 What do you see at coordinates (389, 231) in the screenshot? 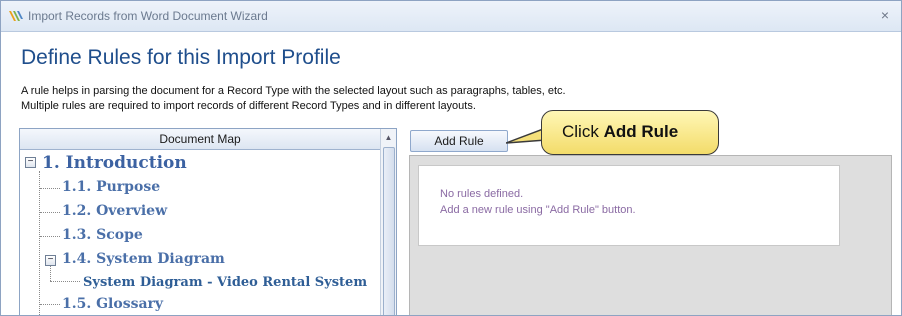
I see `scrollbar-thumb` at bounding box center [389, 231].